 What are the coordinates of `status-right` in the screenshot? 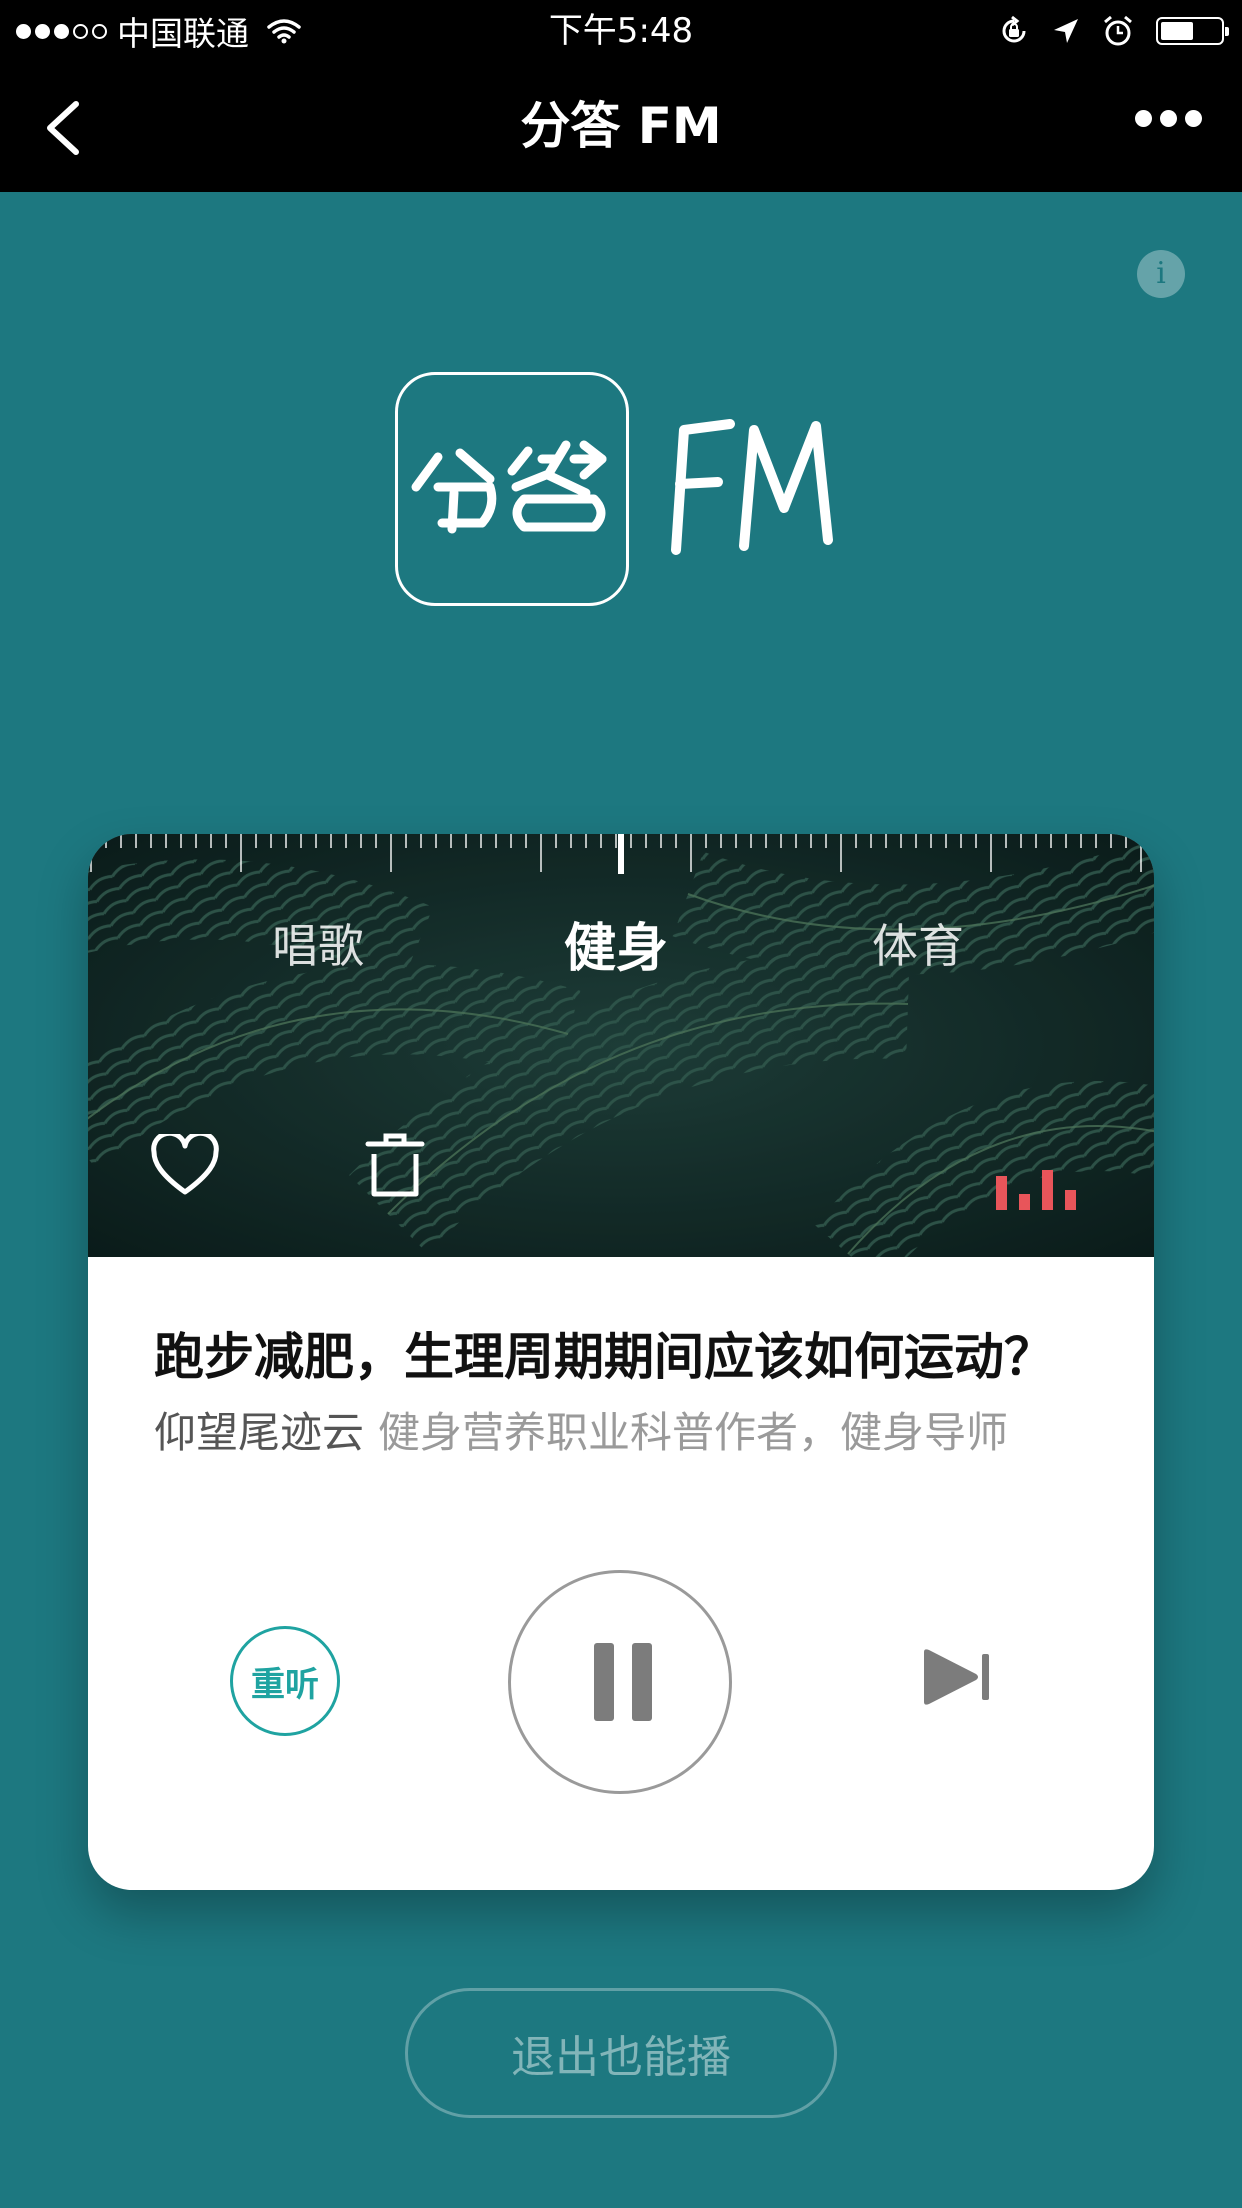 It's located at (1113, 31).